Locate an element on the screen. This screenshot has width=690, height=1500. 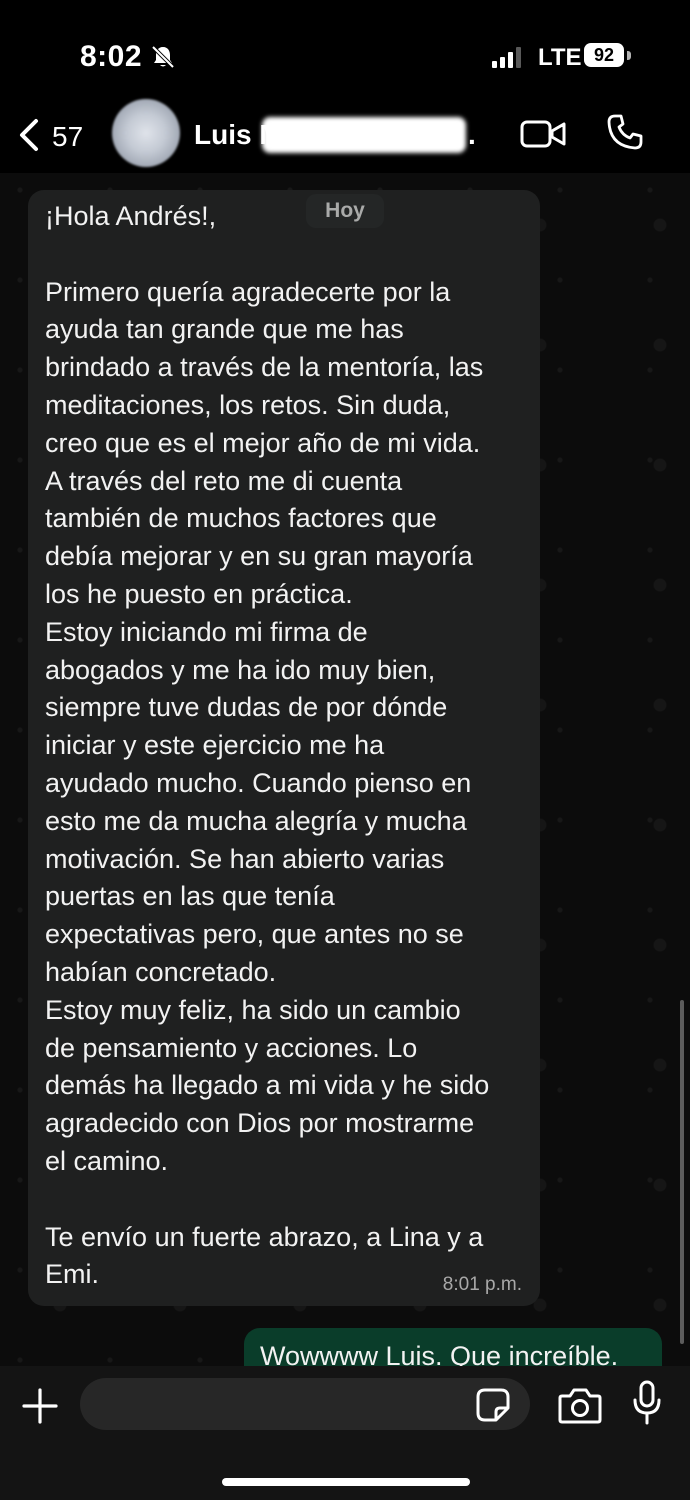
plus-icon is located at coordinates (40, 1406).